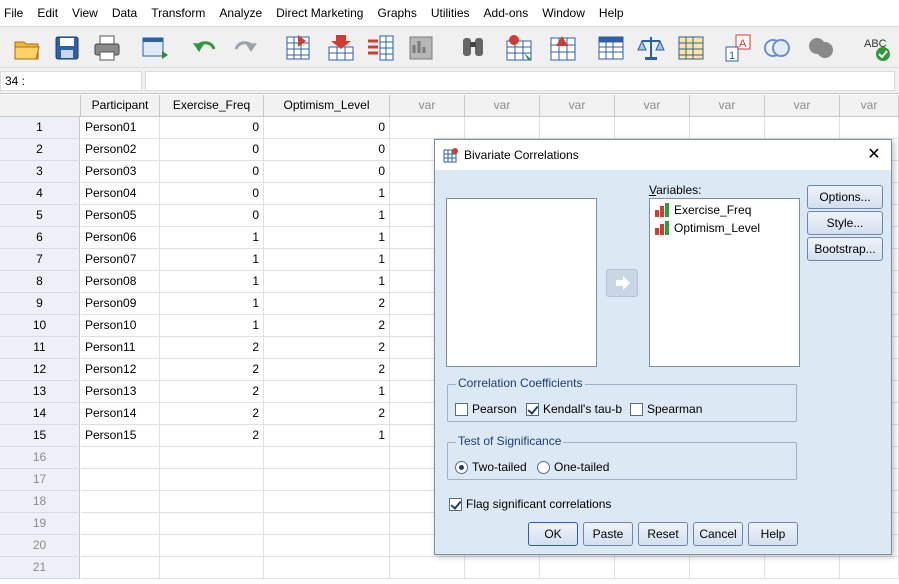 This screenshot has width=899, height=584. Describe the element at coordinates (40, 150) in the screenshot. I see `row-header: 2` at that location.